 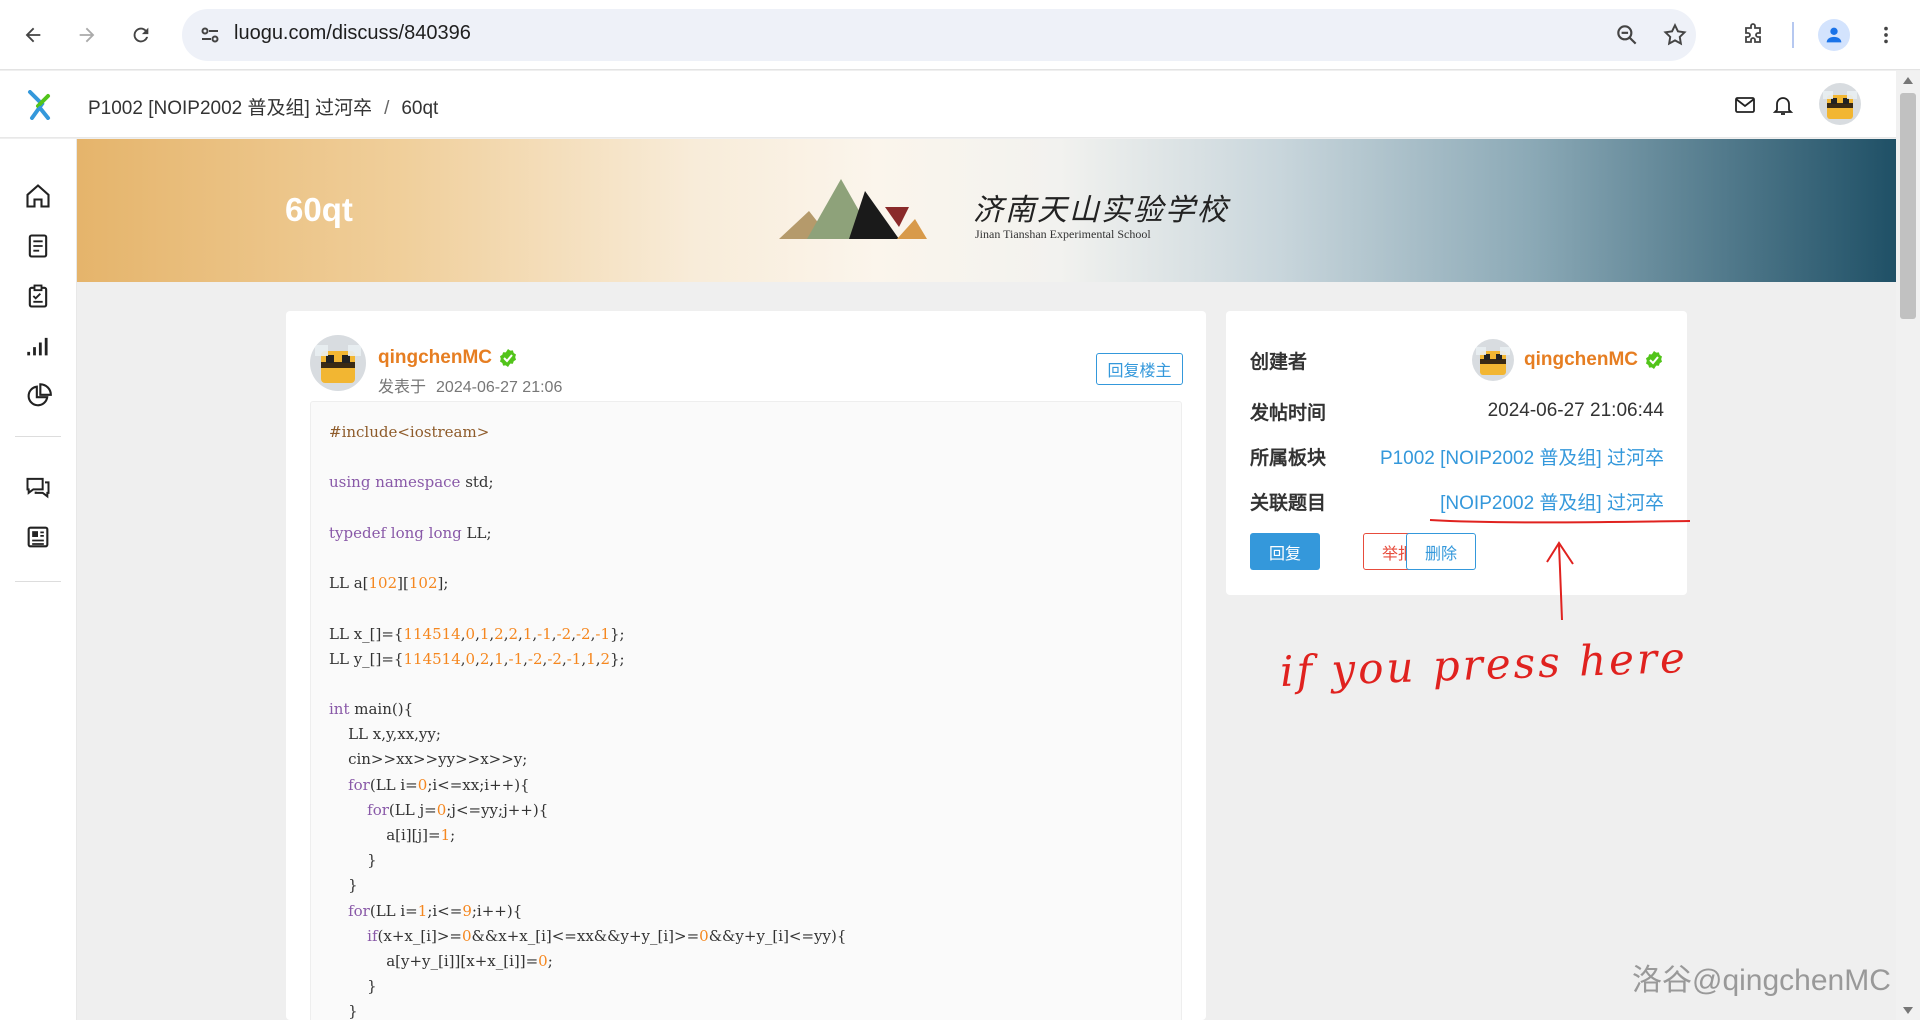 I want to click on scroll-down-icon, so click(x=1908, y=1010).